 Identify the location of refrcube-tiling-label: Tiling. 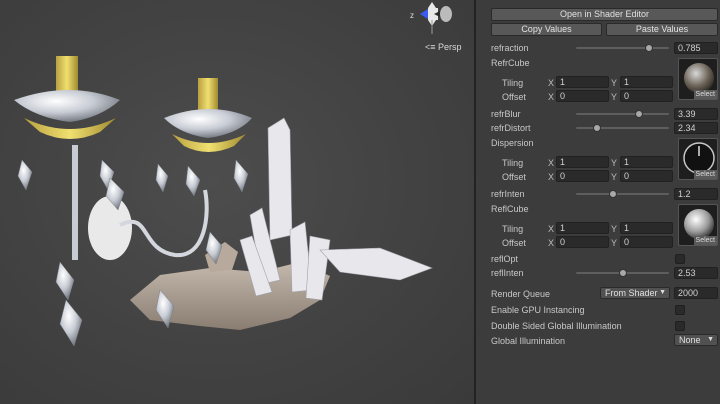
(513, 83).